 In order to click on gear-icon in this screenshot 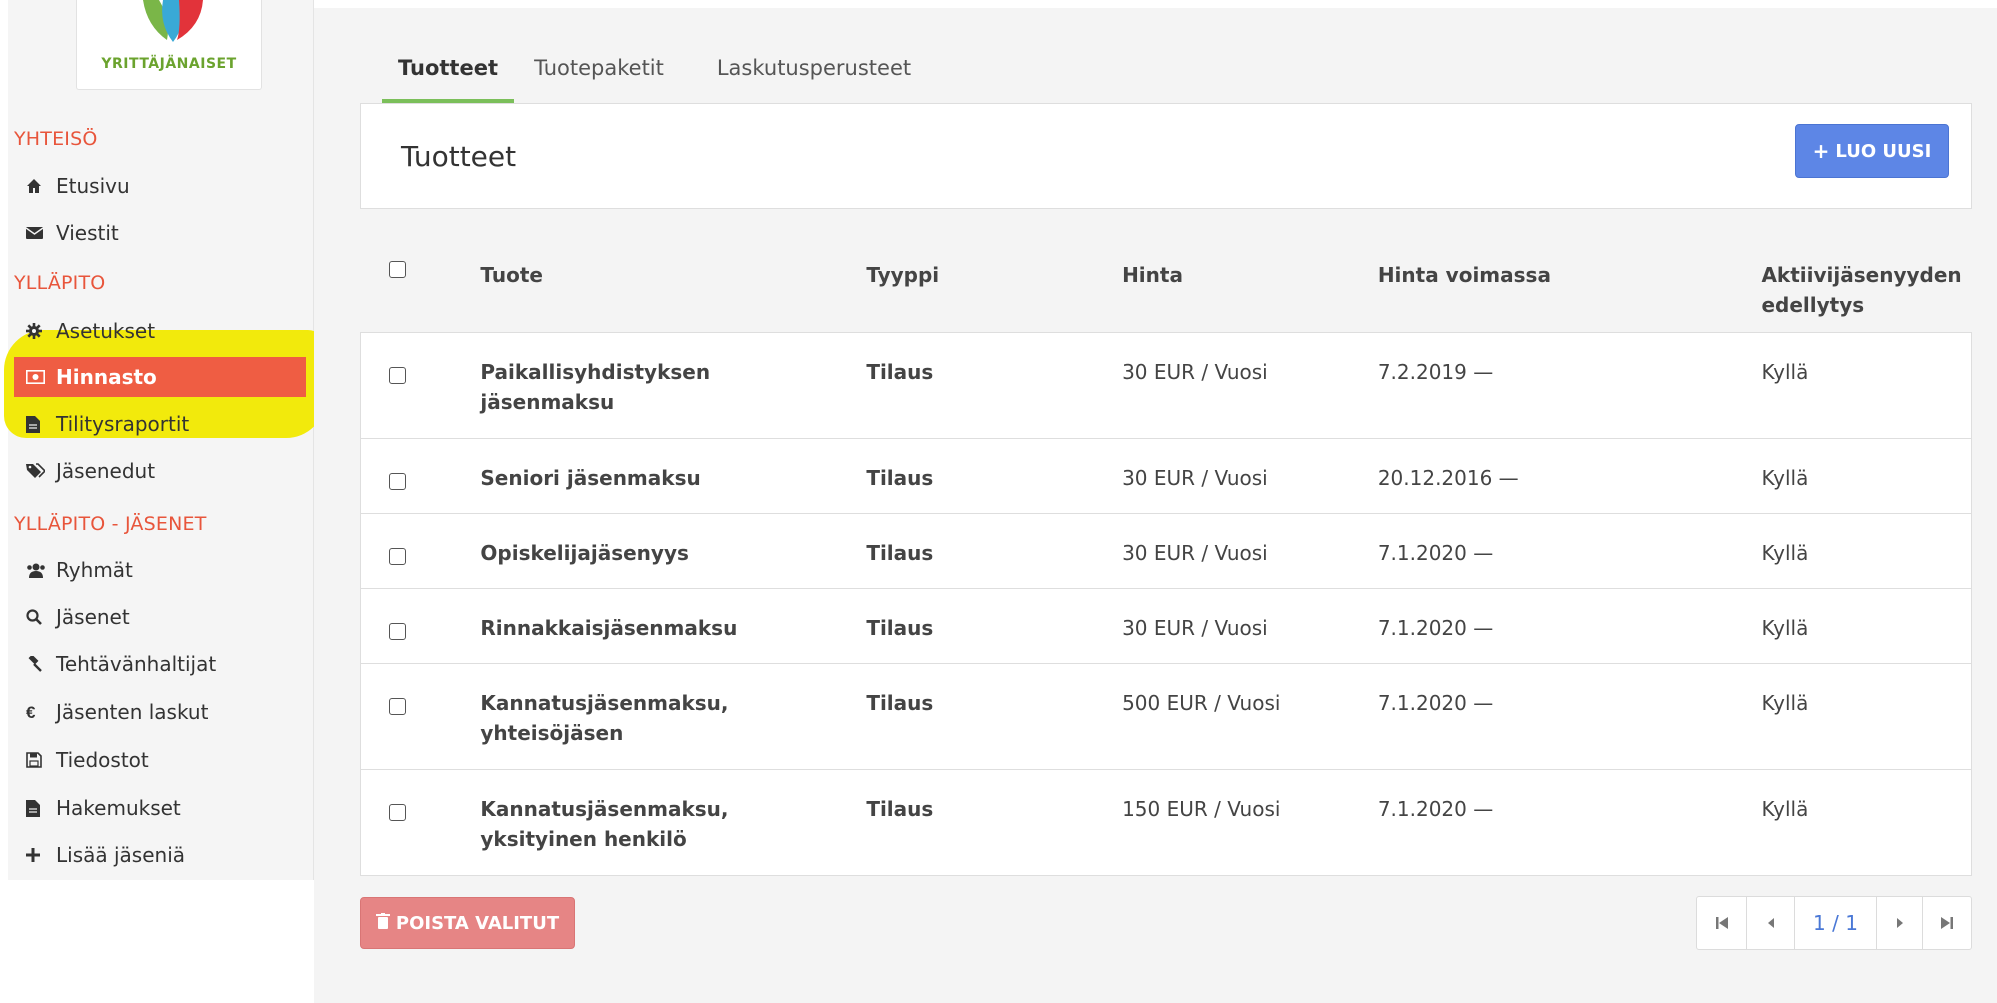, I will do `click(41, 331)`.